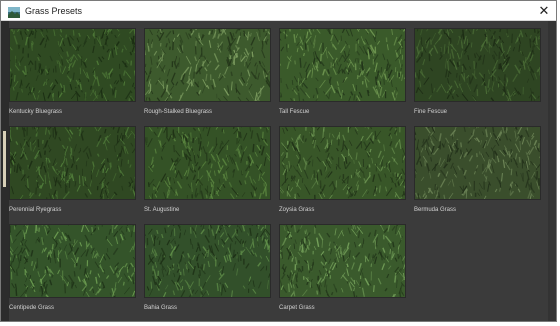 This screenshot has width=560, height=326. I want to click on preset-tile: Carpet Grass, so click(342, 269).